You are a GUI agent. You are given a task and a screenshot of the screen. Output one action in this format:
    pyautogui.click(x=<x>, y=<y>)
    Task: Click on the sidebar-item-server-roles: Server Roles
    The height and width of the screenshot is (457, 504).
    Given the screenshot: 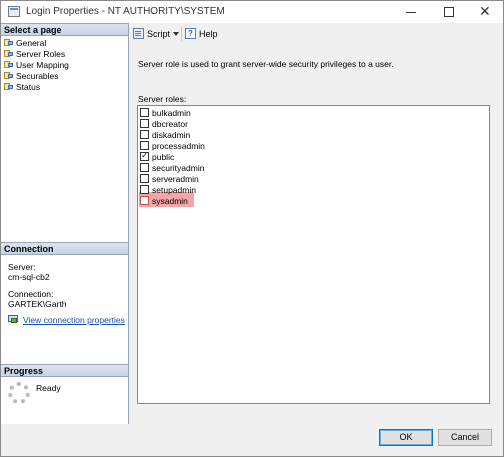 What is the action you would take?
    pyautogui.click(x=34, y=54)
    